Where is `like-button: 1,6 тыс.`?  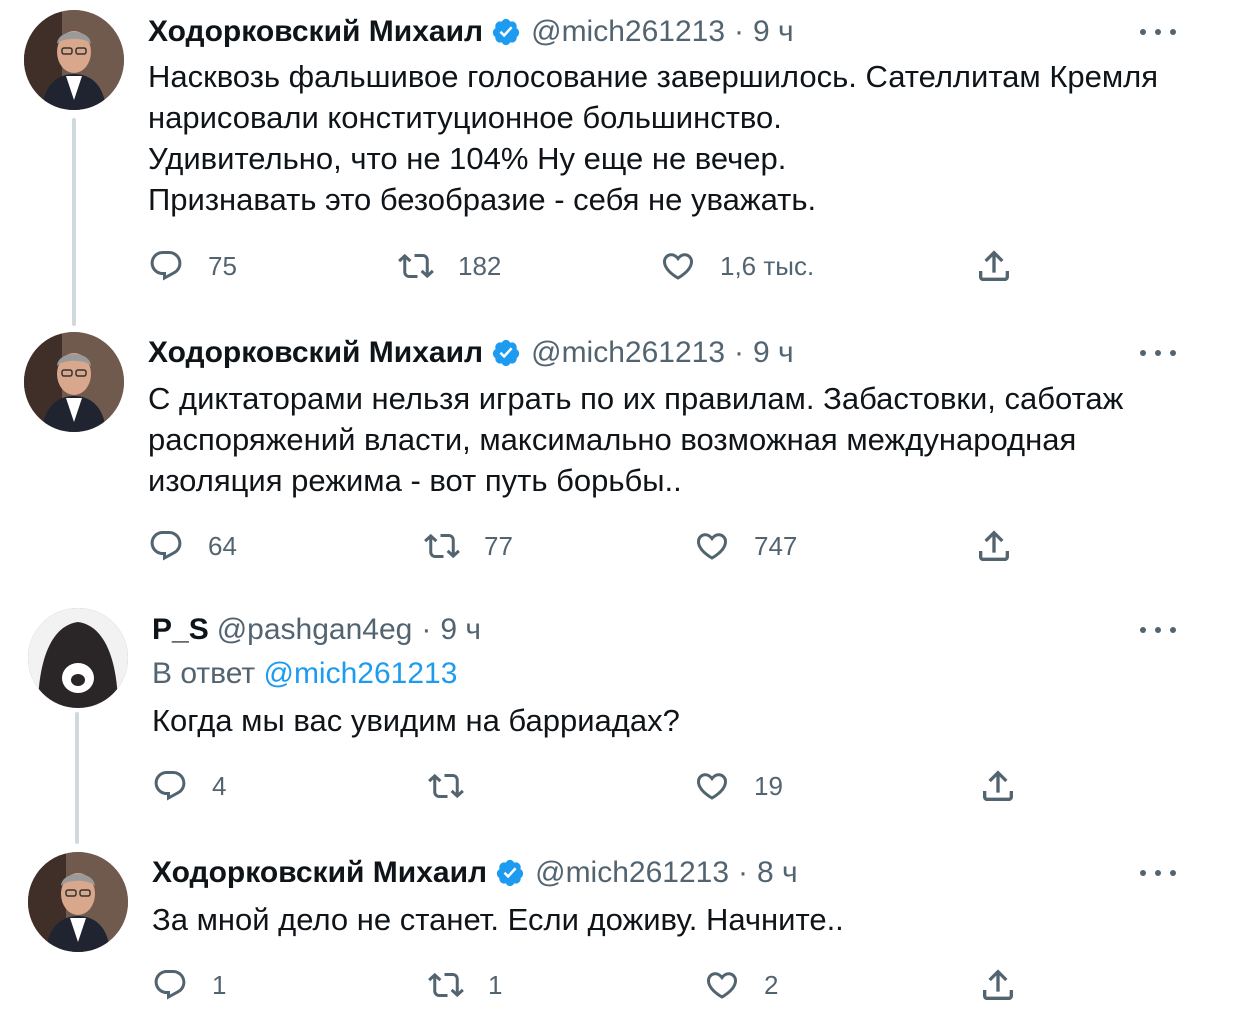 like-button: 1,6 тыс. is located at coordinates (737, 266).